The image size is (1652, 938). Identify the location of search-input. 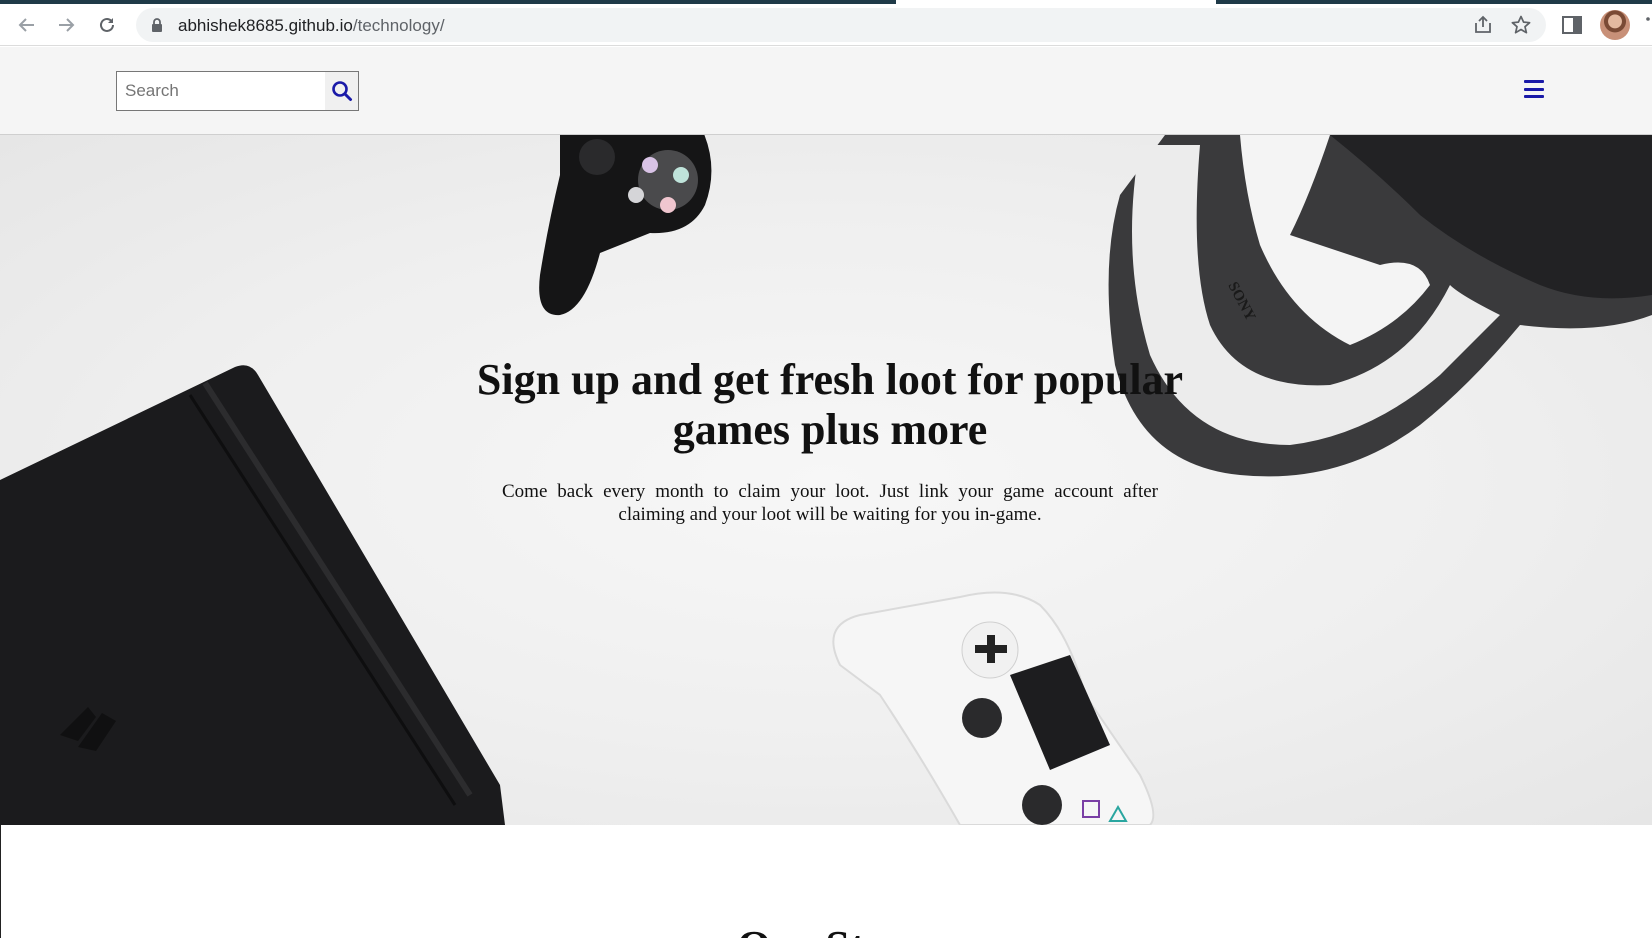
(221, 91).